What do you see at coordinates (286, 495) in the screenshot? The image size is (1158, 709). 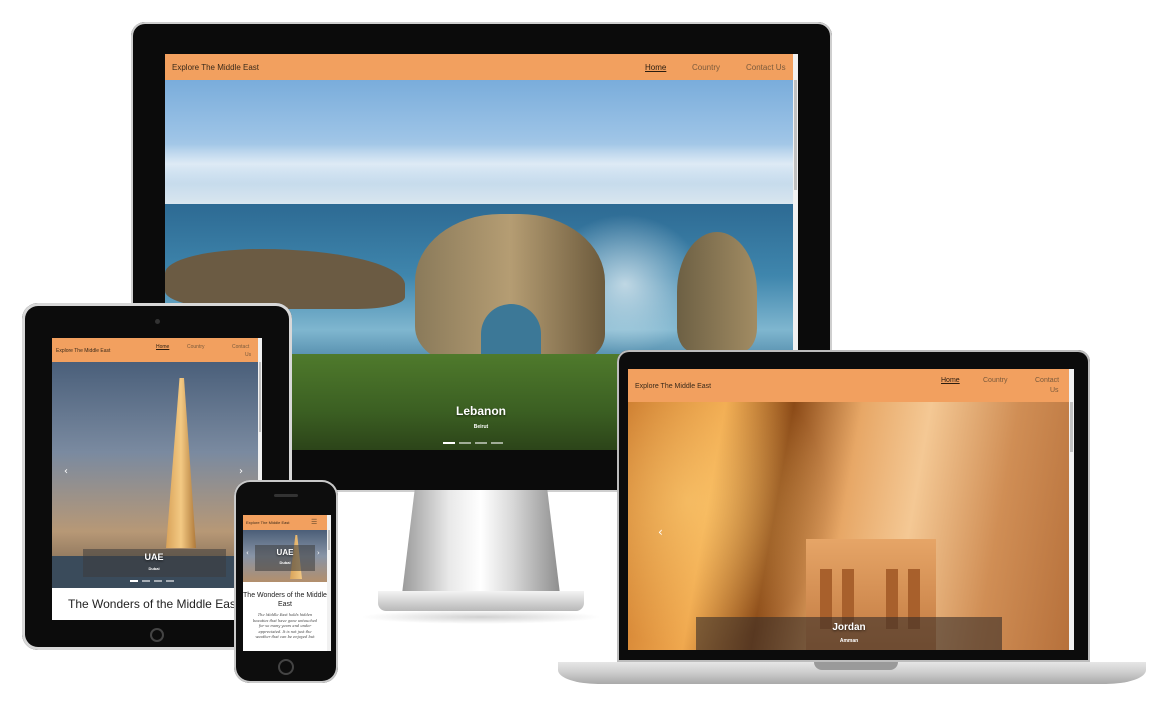 I see `phone-speaker` at bounding box center [286, 495].